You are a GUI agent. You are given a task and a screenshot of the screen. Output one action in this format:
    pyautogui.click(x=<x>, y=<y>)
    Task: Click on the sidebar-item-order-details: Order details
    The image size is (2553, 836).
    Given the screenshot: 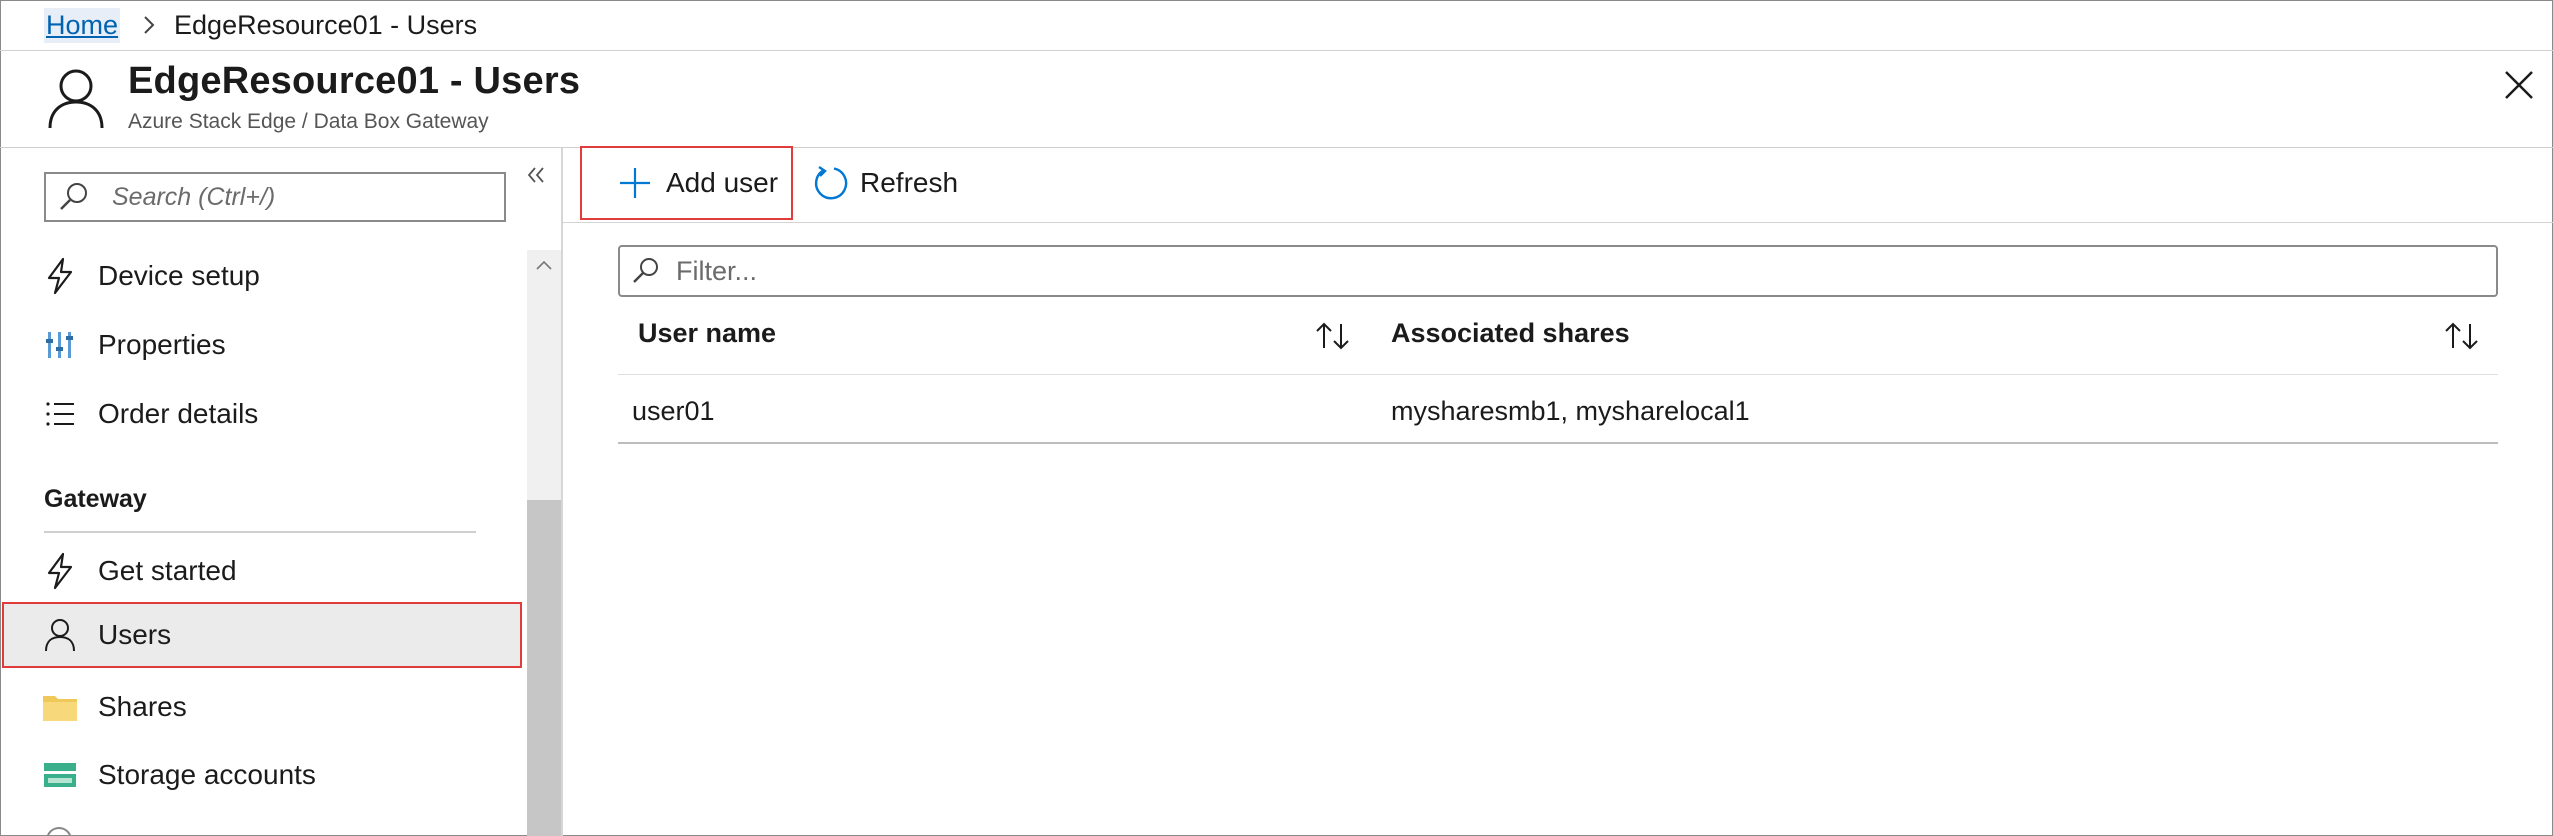 What is the action you would take?
    pyautogui.click(x=262, y=414)
    